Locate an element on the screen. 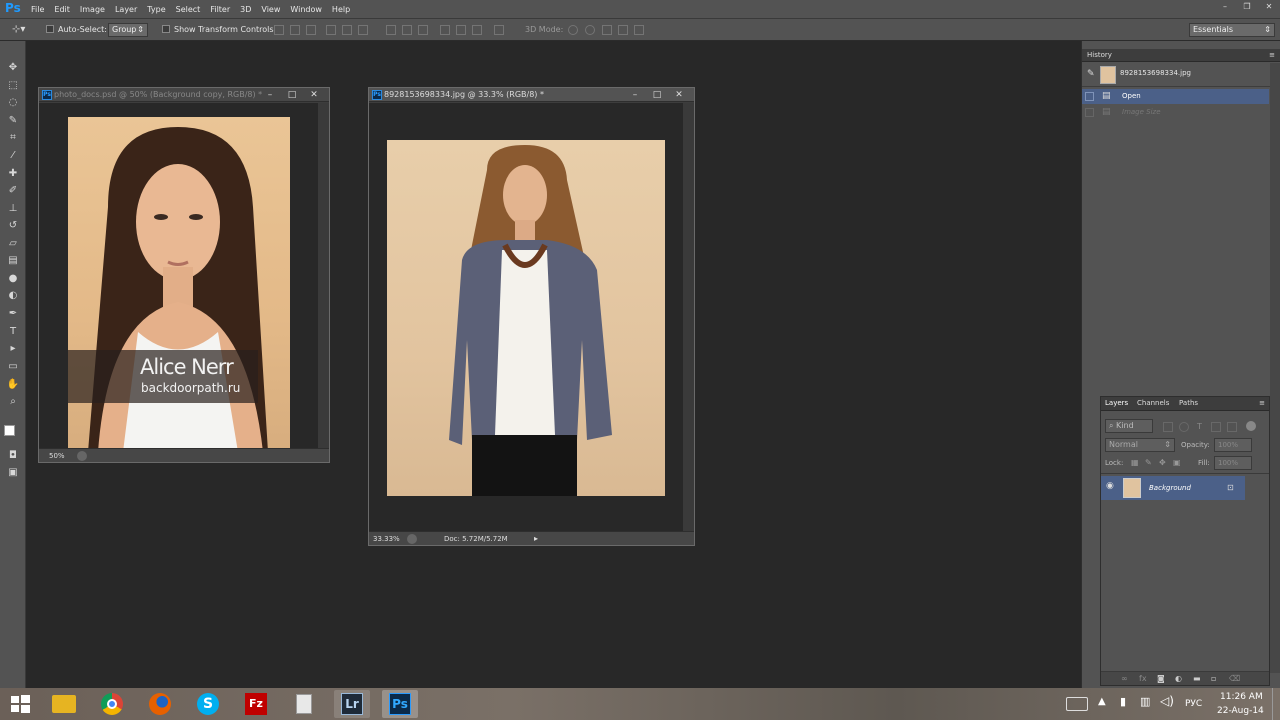 The image size is (1280, 720). crop-tool-icon: ⌗ is located at coordinates (13, 138).